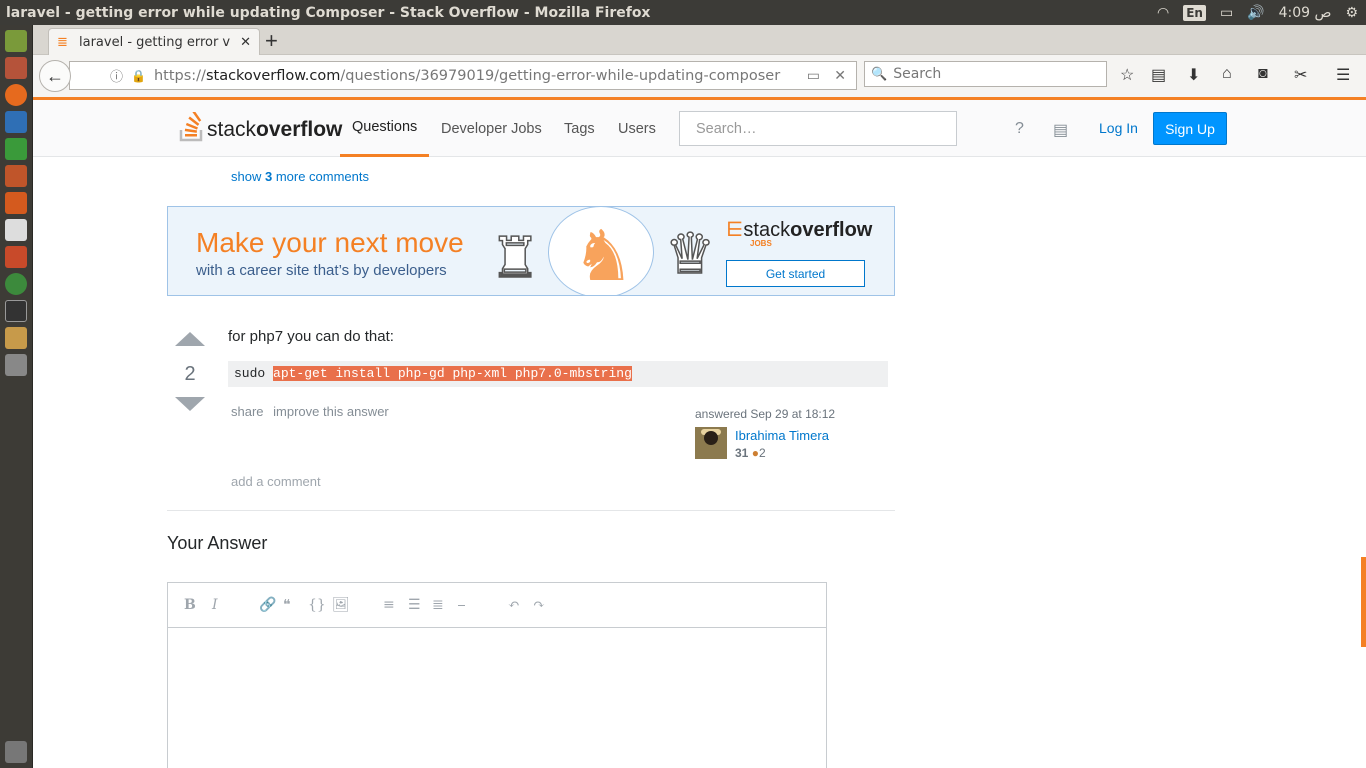 The width and height of the screenshot is (1366, 768). Describe the element at coordinates (16, 176) in the screenshot. I see `impress-icon` at that location.